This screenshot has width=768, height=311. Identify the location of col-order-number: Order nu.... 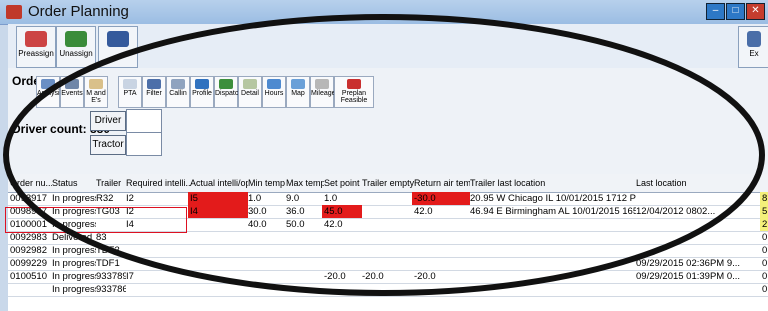
(30, 183).